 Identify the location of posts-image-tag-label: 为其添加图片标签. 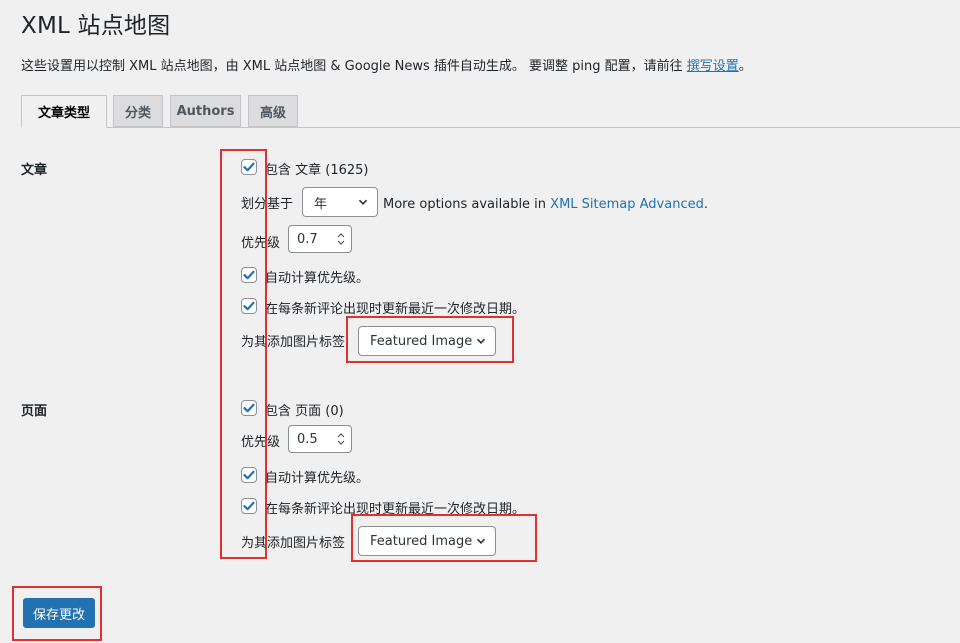
(293, 342).